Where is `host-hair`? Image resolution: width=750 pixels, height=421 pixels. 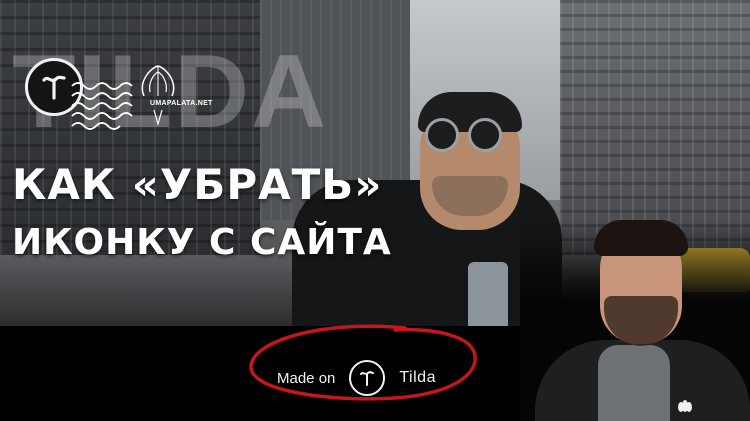
host-hair is located at coordinates (641, 238).